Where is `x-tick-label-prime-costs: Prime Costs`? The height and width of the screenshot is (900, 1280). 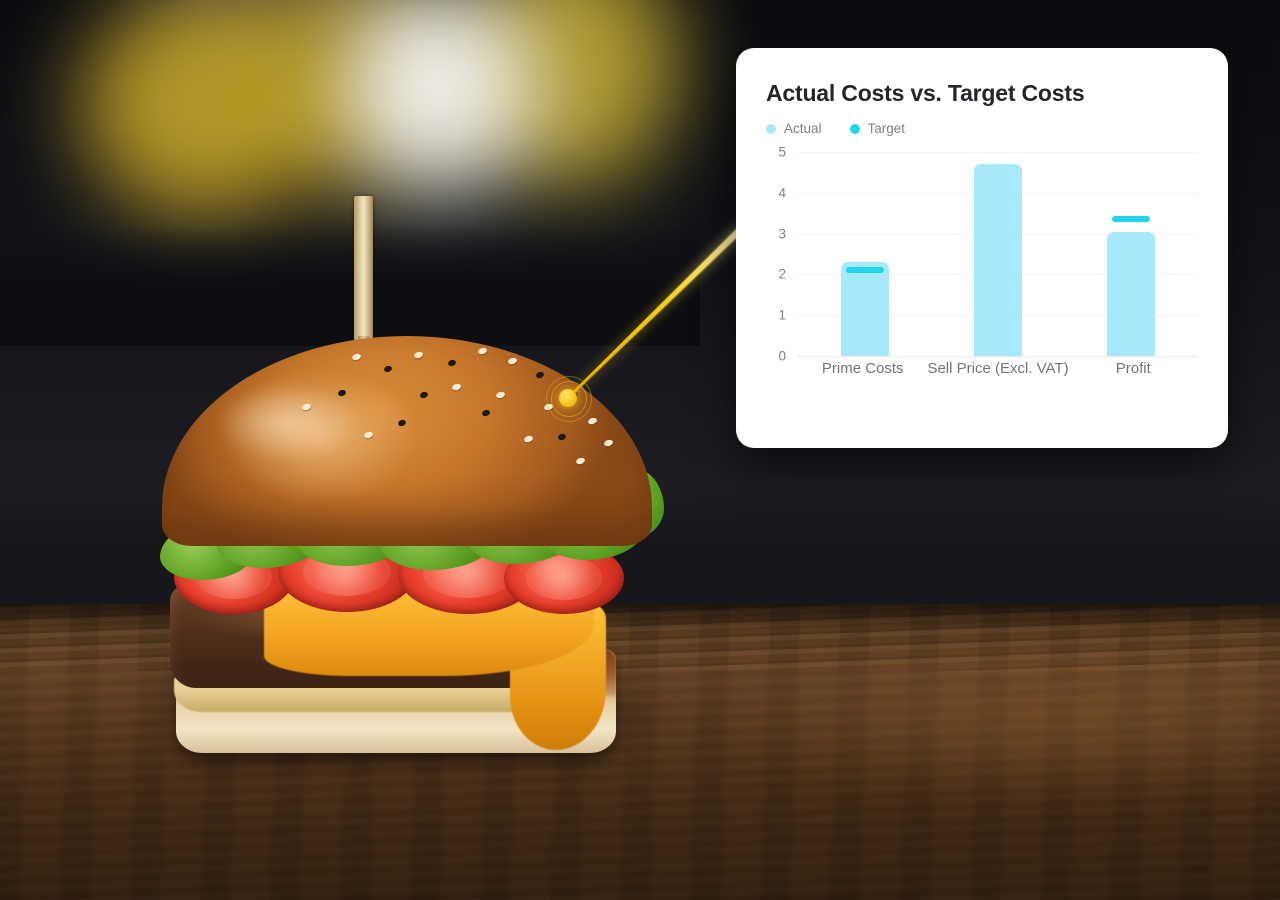
x-tick-label-prime-costs: Prime Costs is located at coordinates (862, 368).